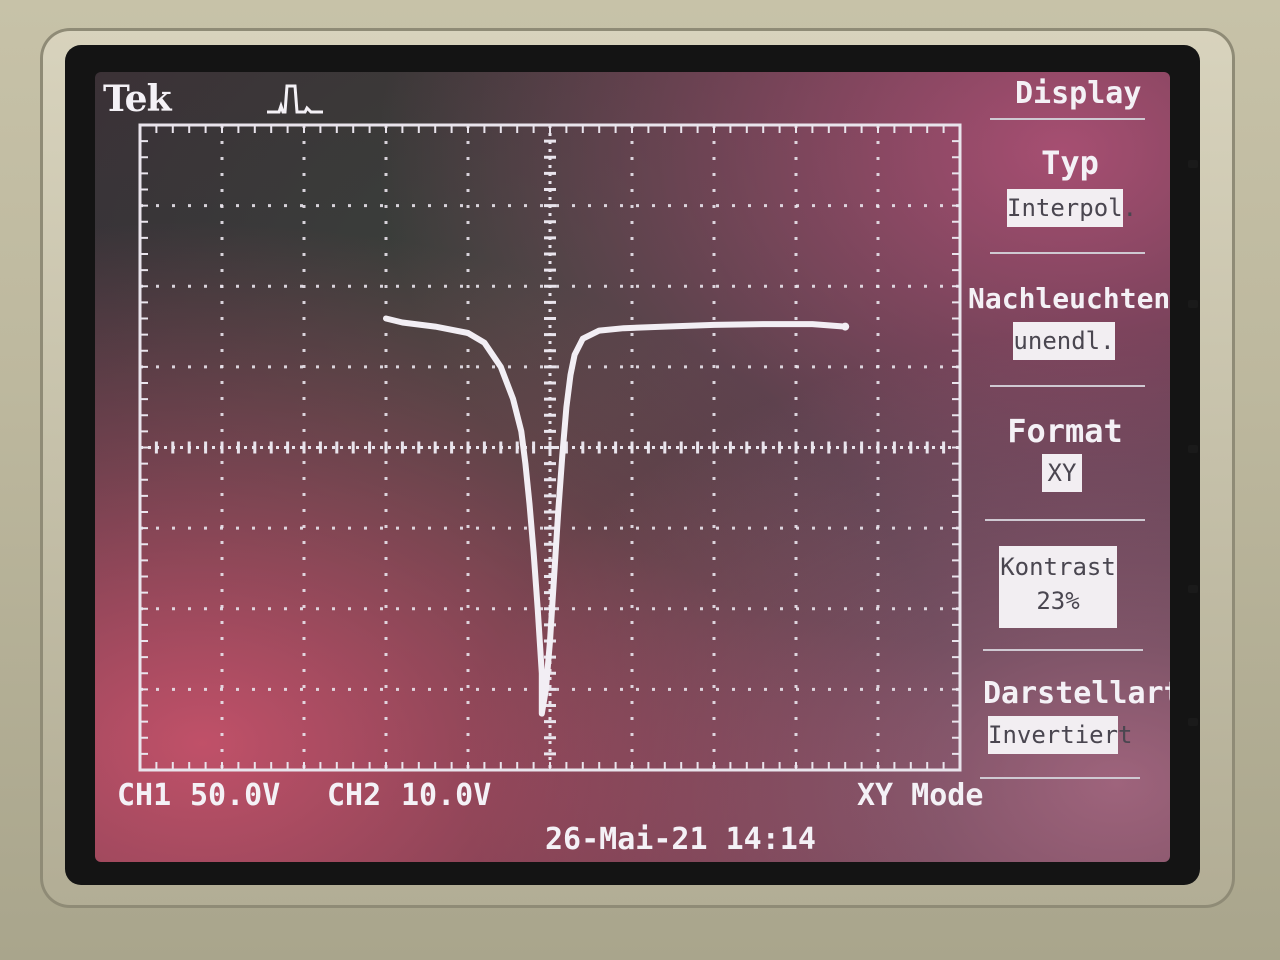  Describe the element at coordinates (1069, 298) in the screenshot. I see `menu-item-nachleuchten-label: Nachleuchten` at that location.